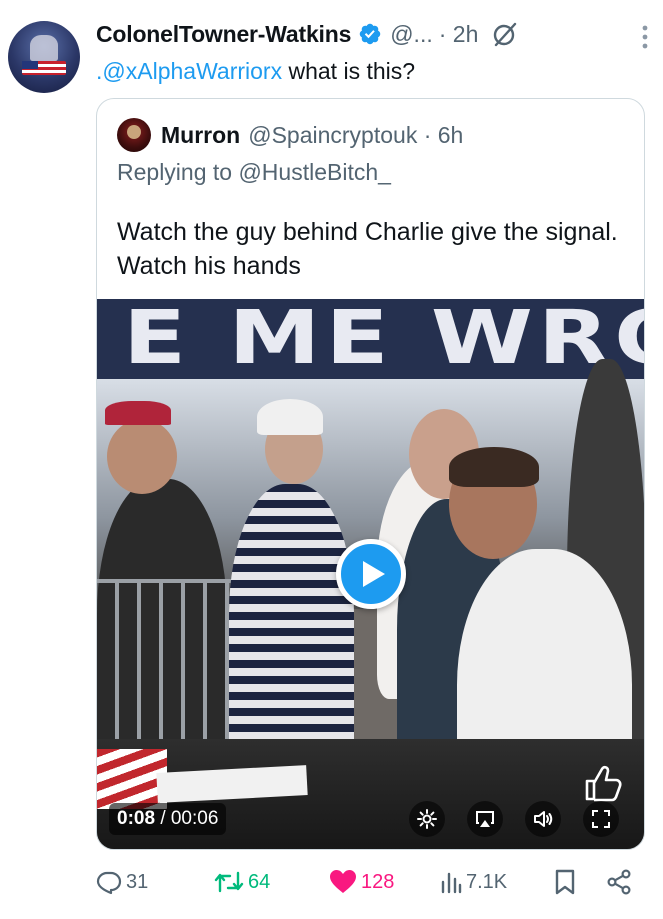  What do you see at coordinates (136, 818) in the screenshot?
I see `video-current-time: 0:08` at bounding box center [136, 818].